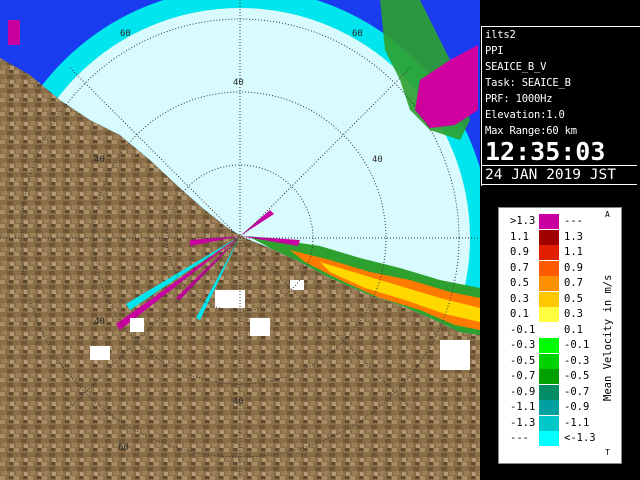 Image resolution: width=640 pixels, height=480 pixels. Describe the element at coordinates (523, 360) in the screenshot. I see `legend-lower-bound: -0.5` at that location.